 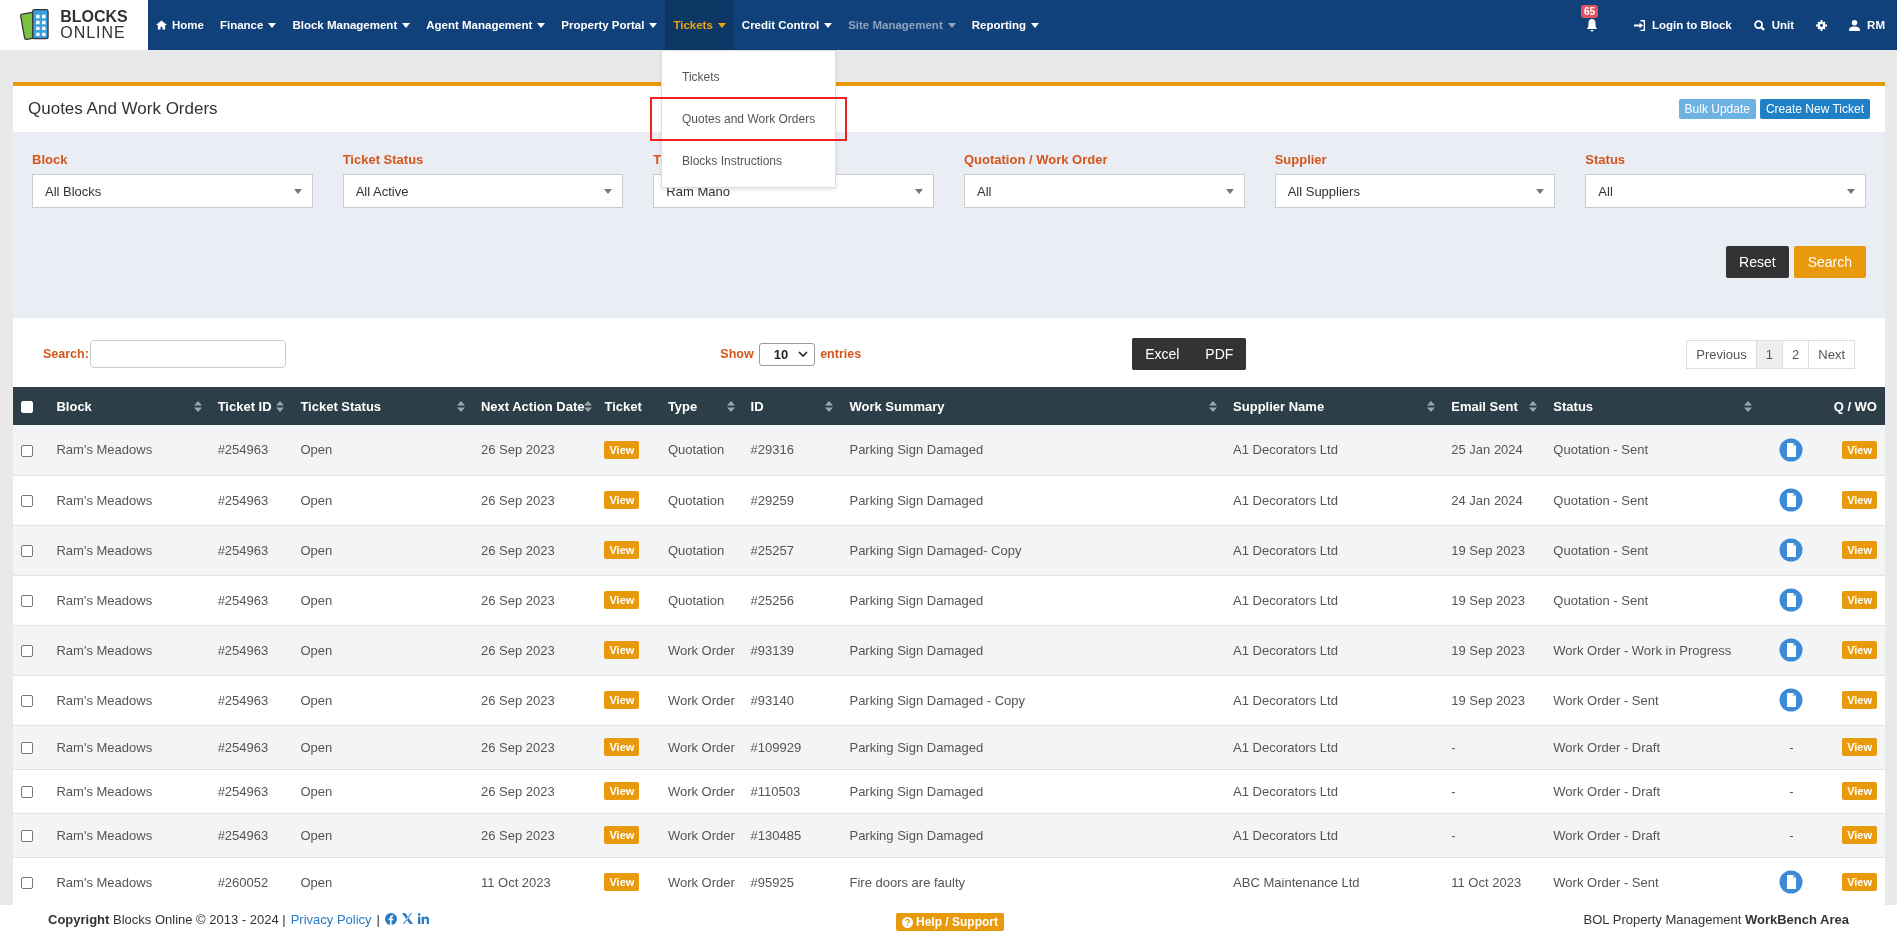 I want to click on pagination-button: Previous, so click(x=1721, y=354).